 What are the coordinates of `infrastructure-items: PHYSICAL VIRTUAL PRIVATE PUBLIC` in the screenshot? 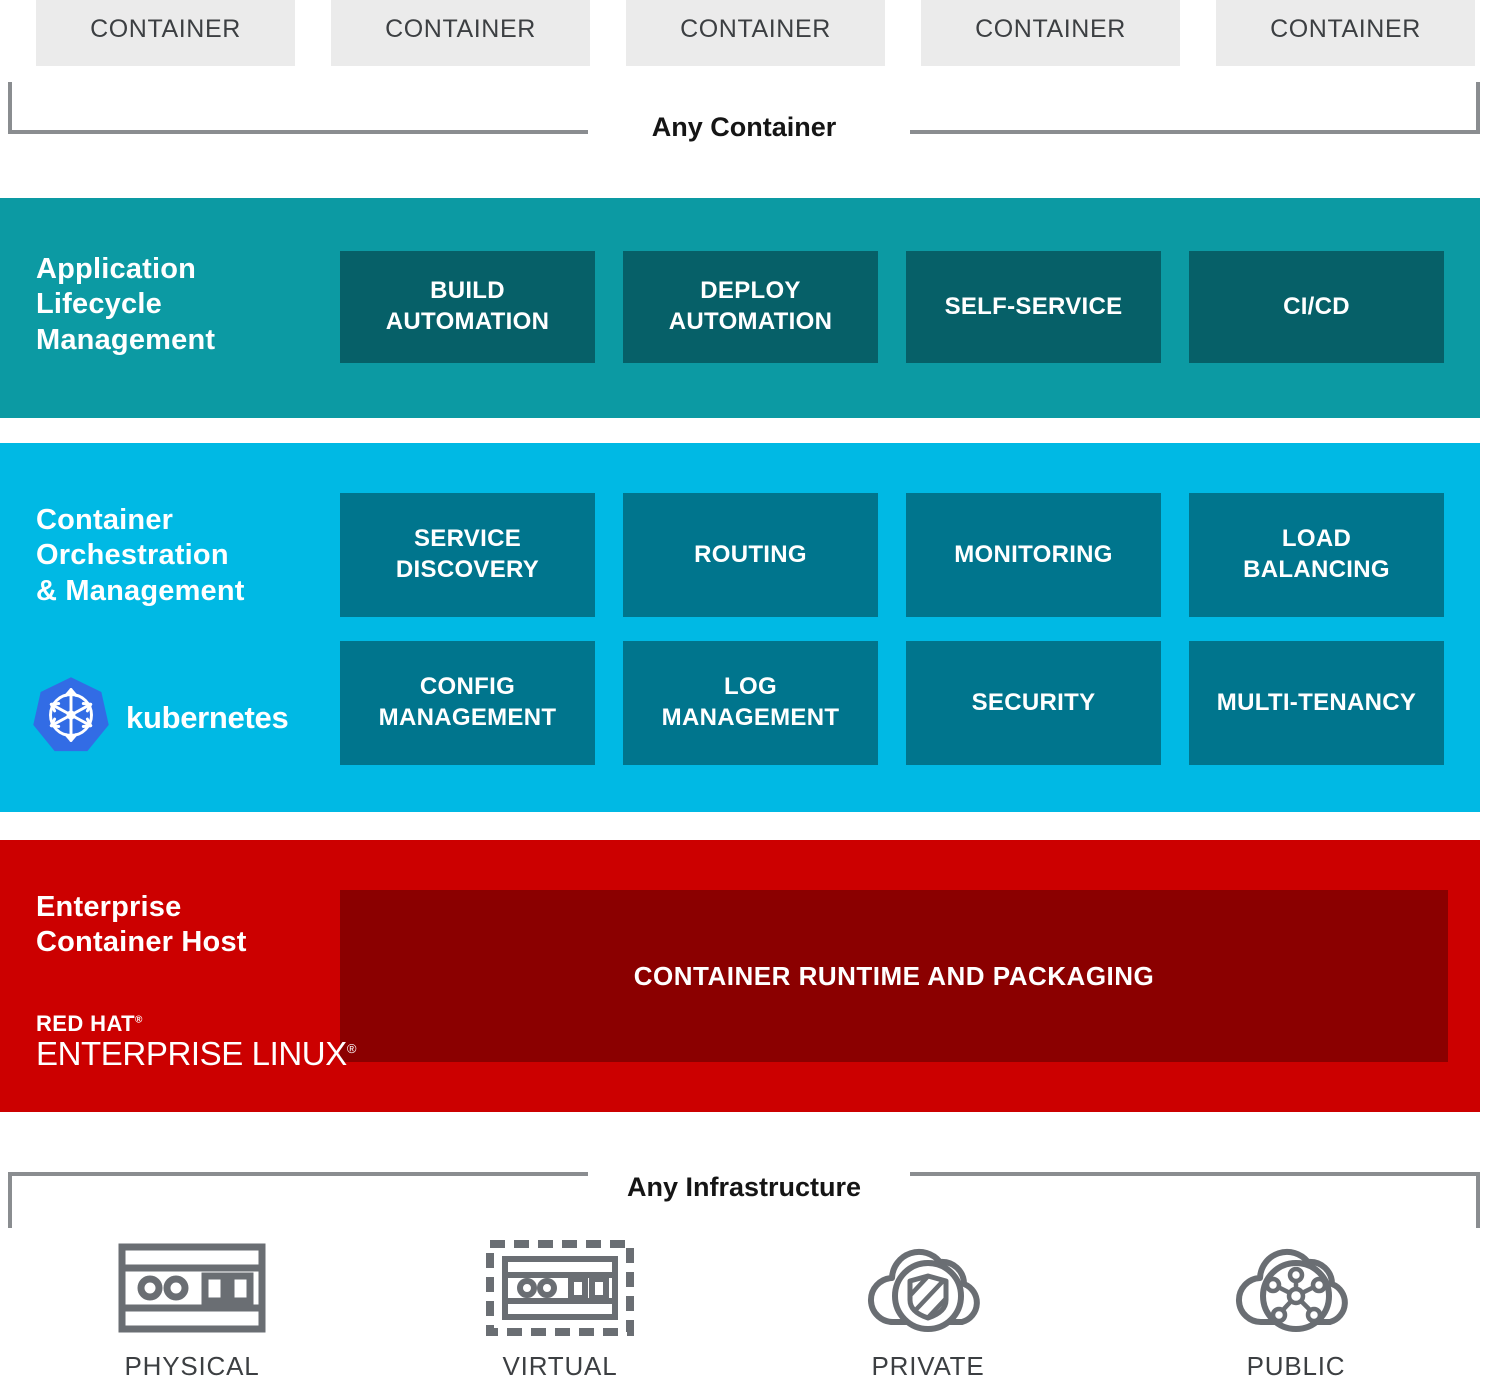 It's located at (744, 1310).